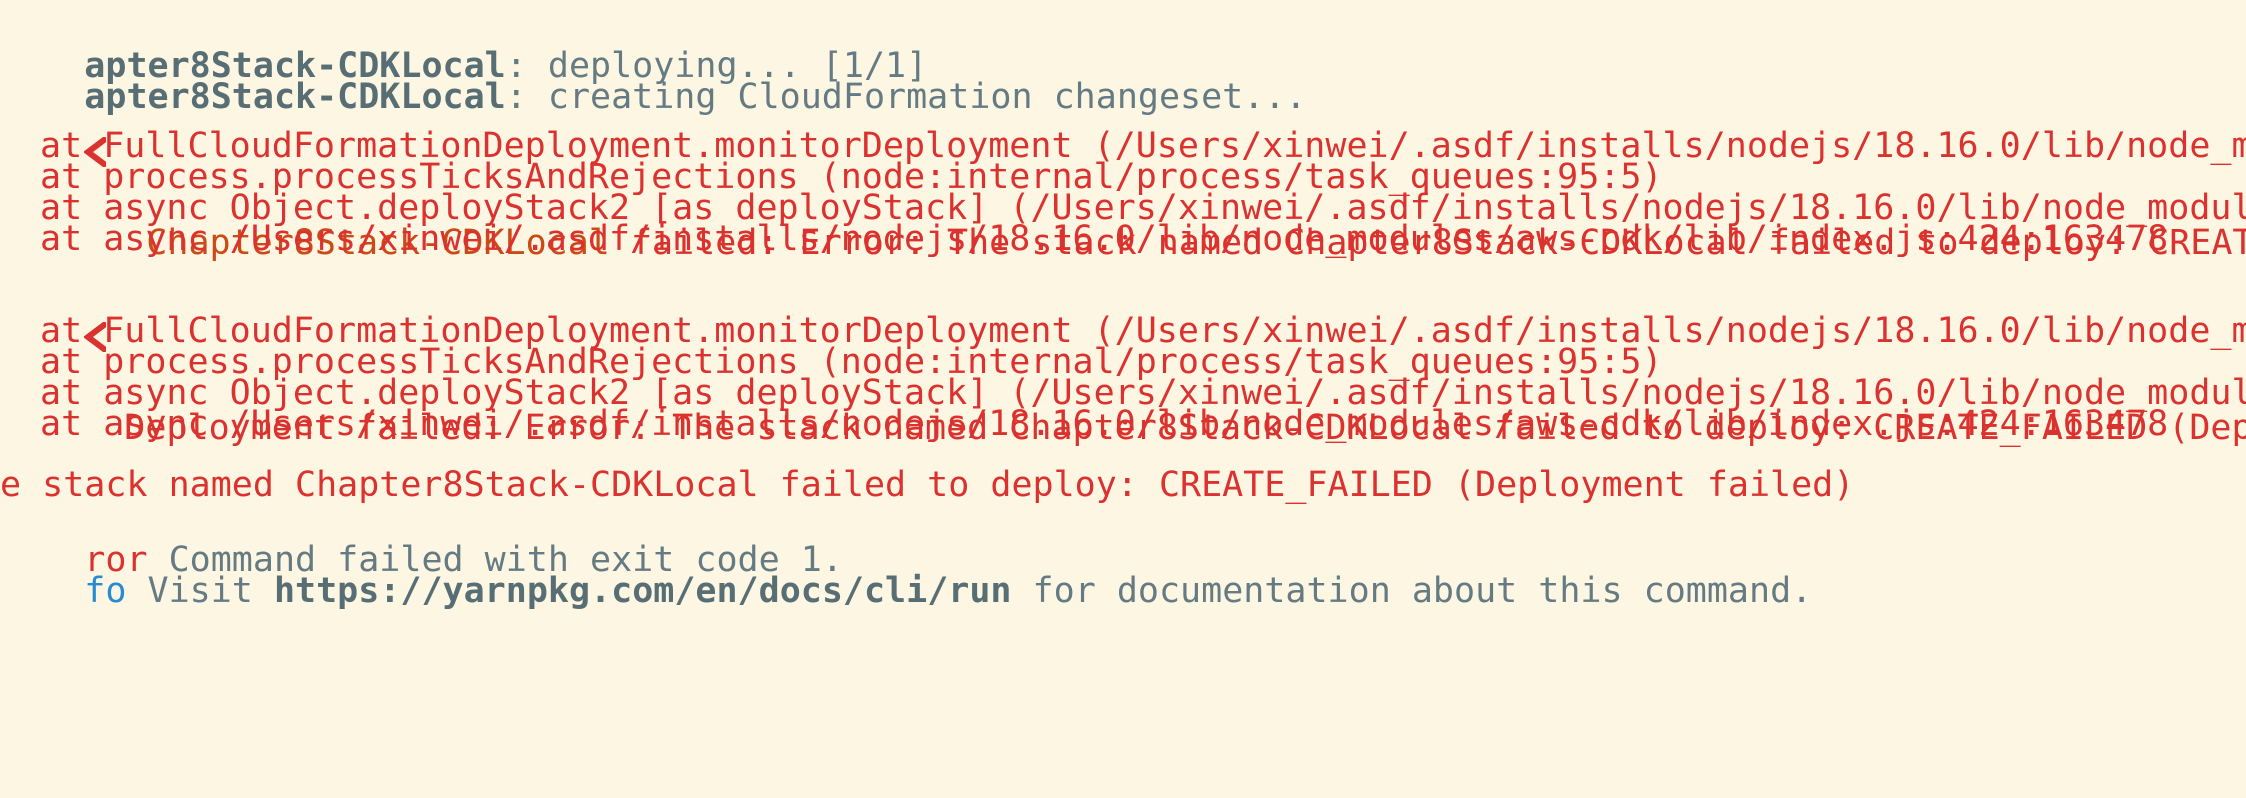 This screenshot has height=798, width=2246. Describe the element at coordinates (105, 591) in the screenshot. I see `info-prefix: fo` at that location.